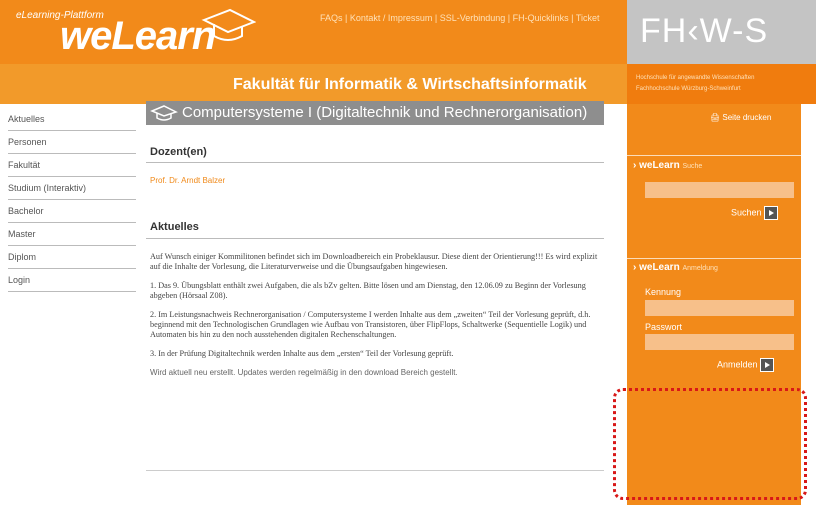 This screenshot has height=505, width=816. What do you see at coordinates (72, 165) in the screenshot?
I see `nav-item-fakultaet: Fakultät` at bounding box center [72, 165].